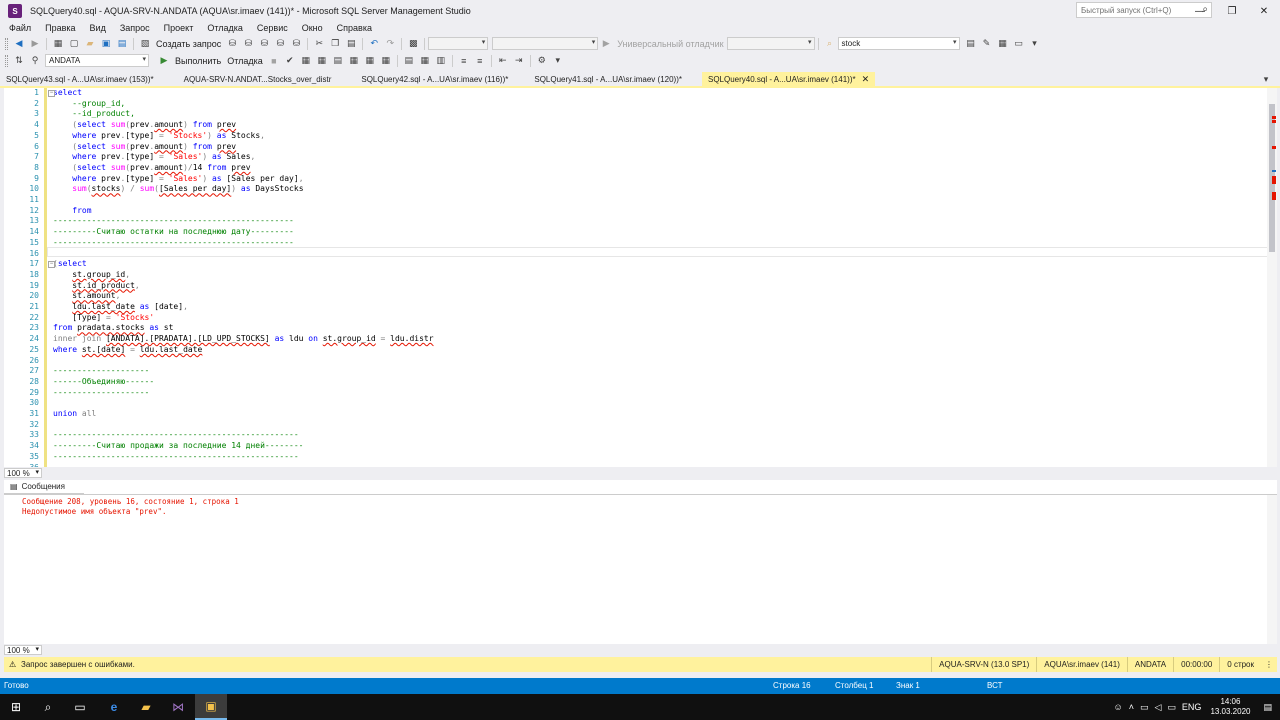  I want to click on results-to-grid-icon: ▦, so click(425, 61).